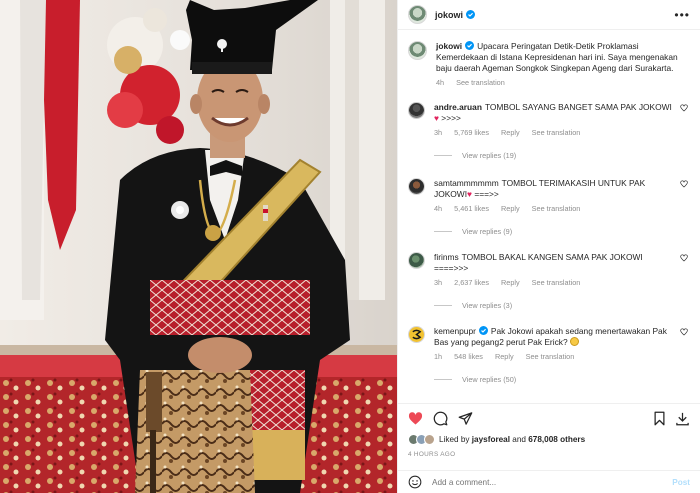  I want to click on post-action-bar, so click(549, 418).